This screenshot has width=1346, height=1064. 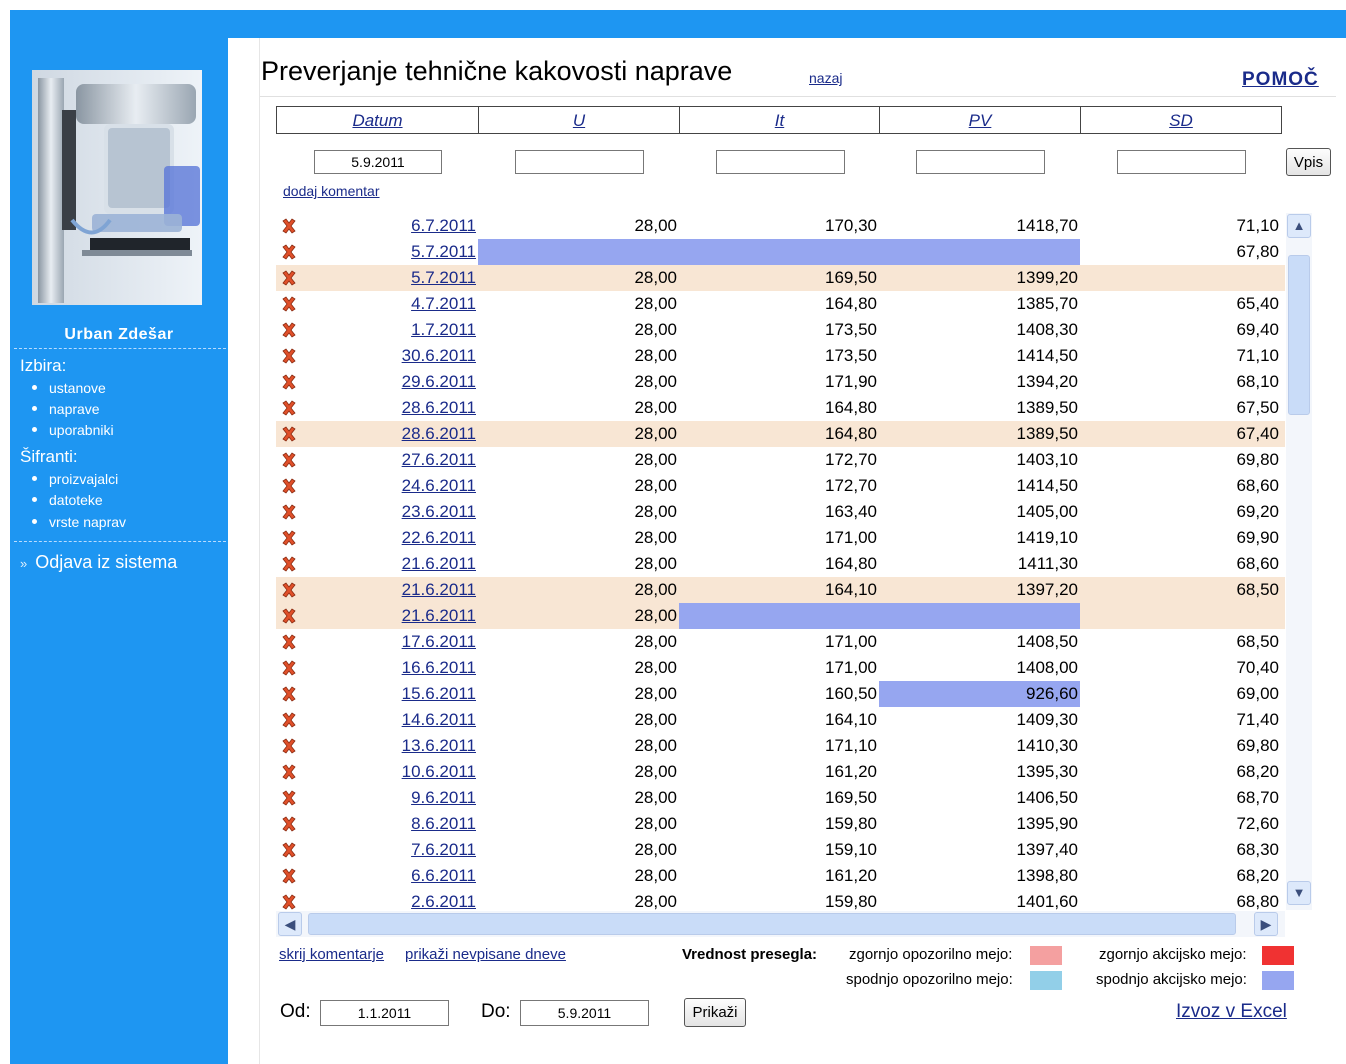 What do you see at coordinates (67, 500) in the screenshot?
I see `sidebar-item-datoteke: datoteke` at bounding box center [67, 500].